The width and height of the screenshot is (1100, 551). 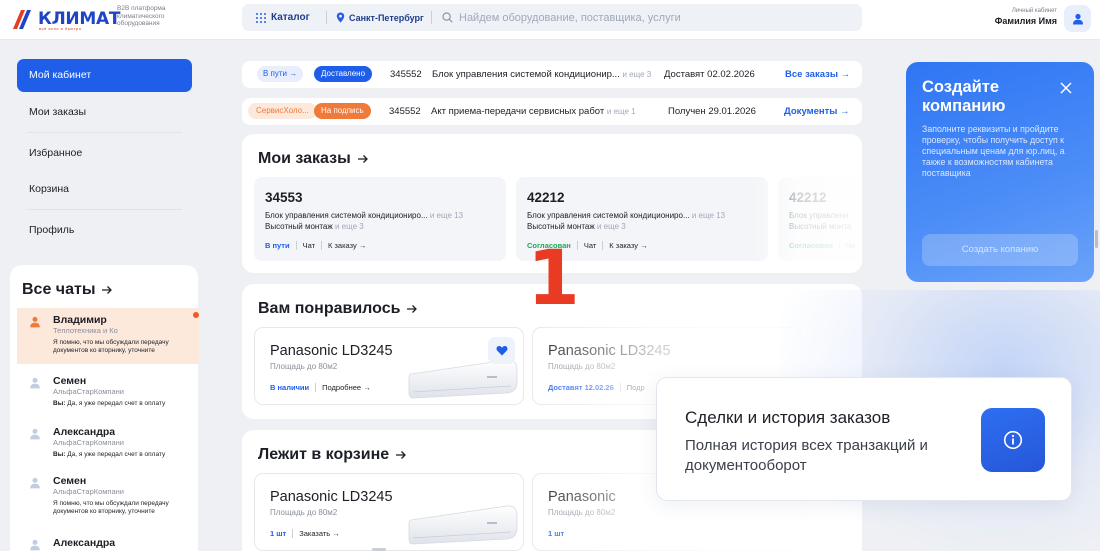 I want to click on chat-message: Вы: Да, я уже передал счет в оплату, so click(x=123, y=404).